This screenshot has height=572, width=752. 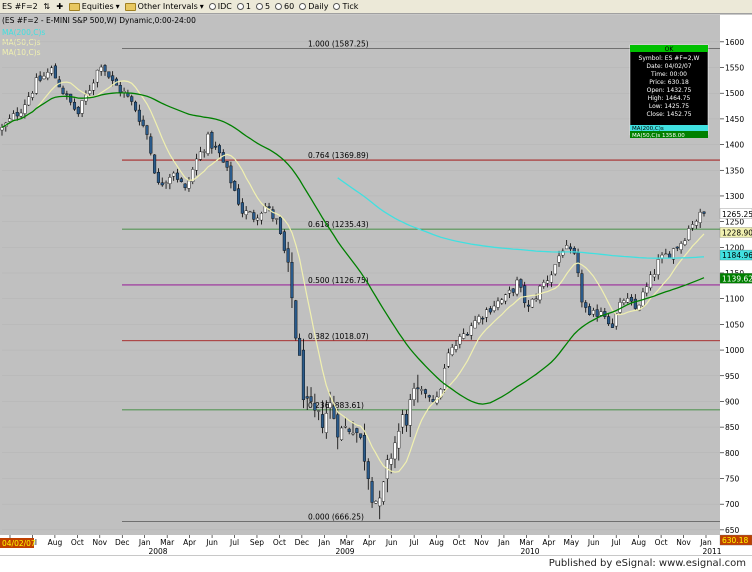 I want to click on y-tick-label: 650, so click(x=732, y=530).